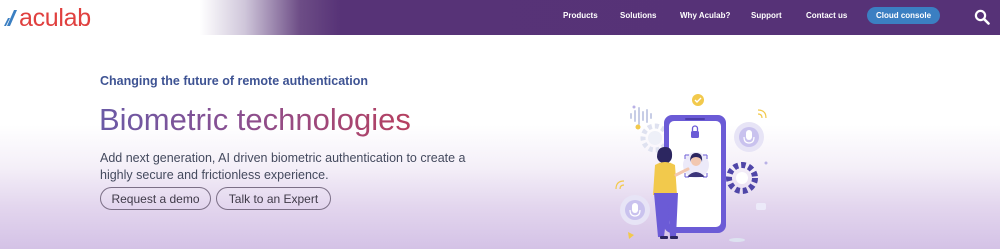 The height and width of the screenshot is (249, 1000). I want to click on aculab-logo: aculab, so click(47, 18).